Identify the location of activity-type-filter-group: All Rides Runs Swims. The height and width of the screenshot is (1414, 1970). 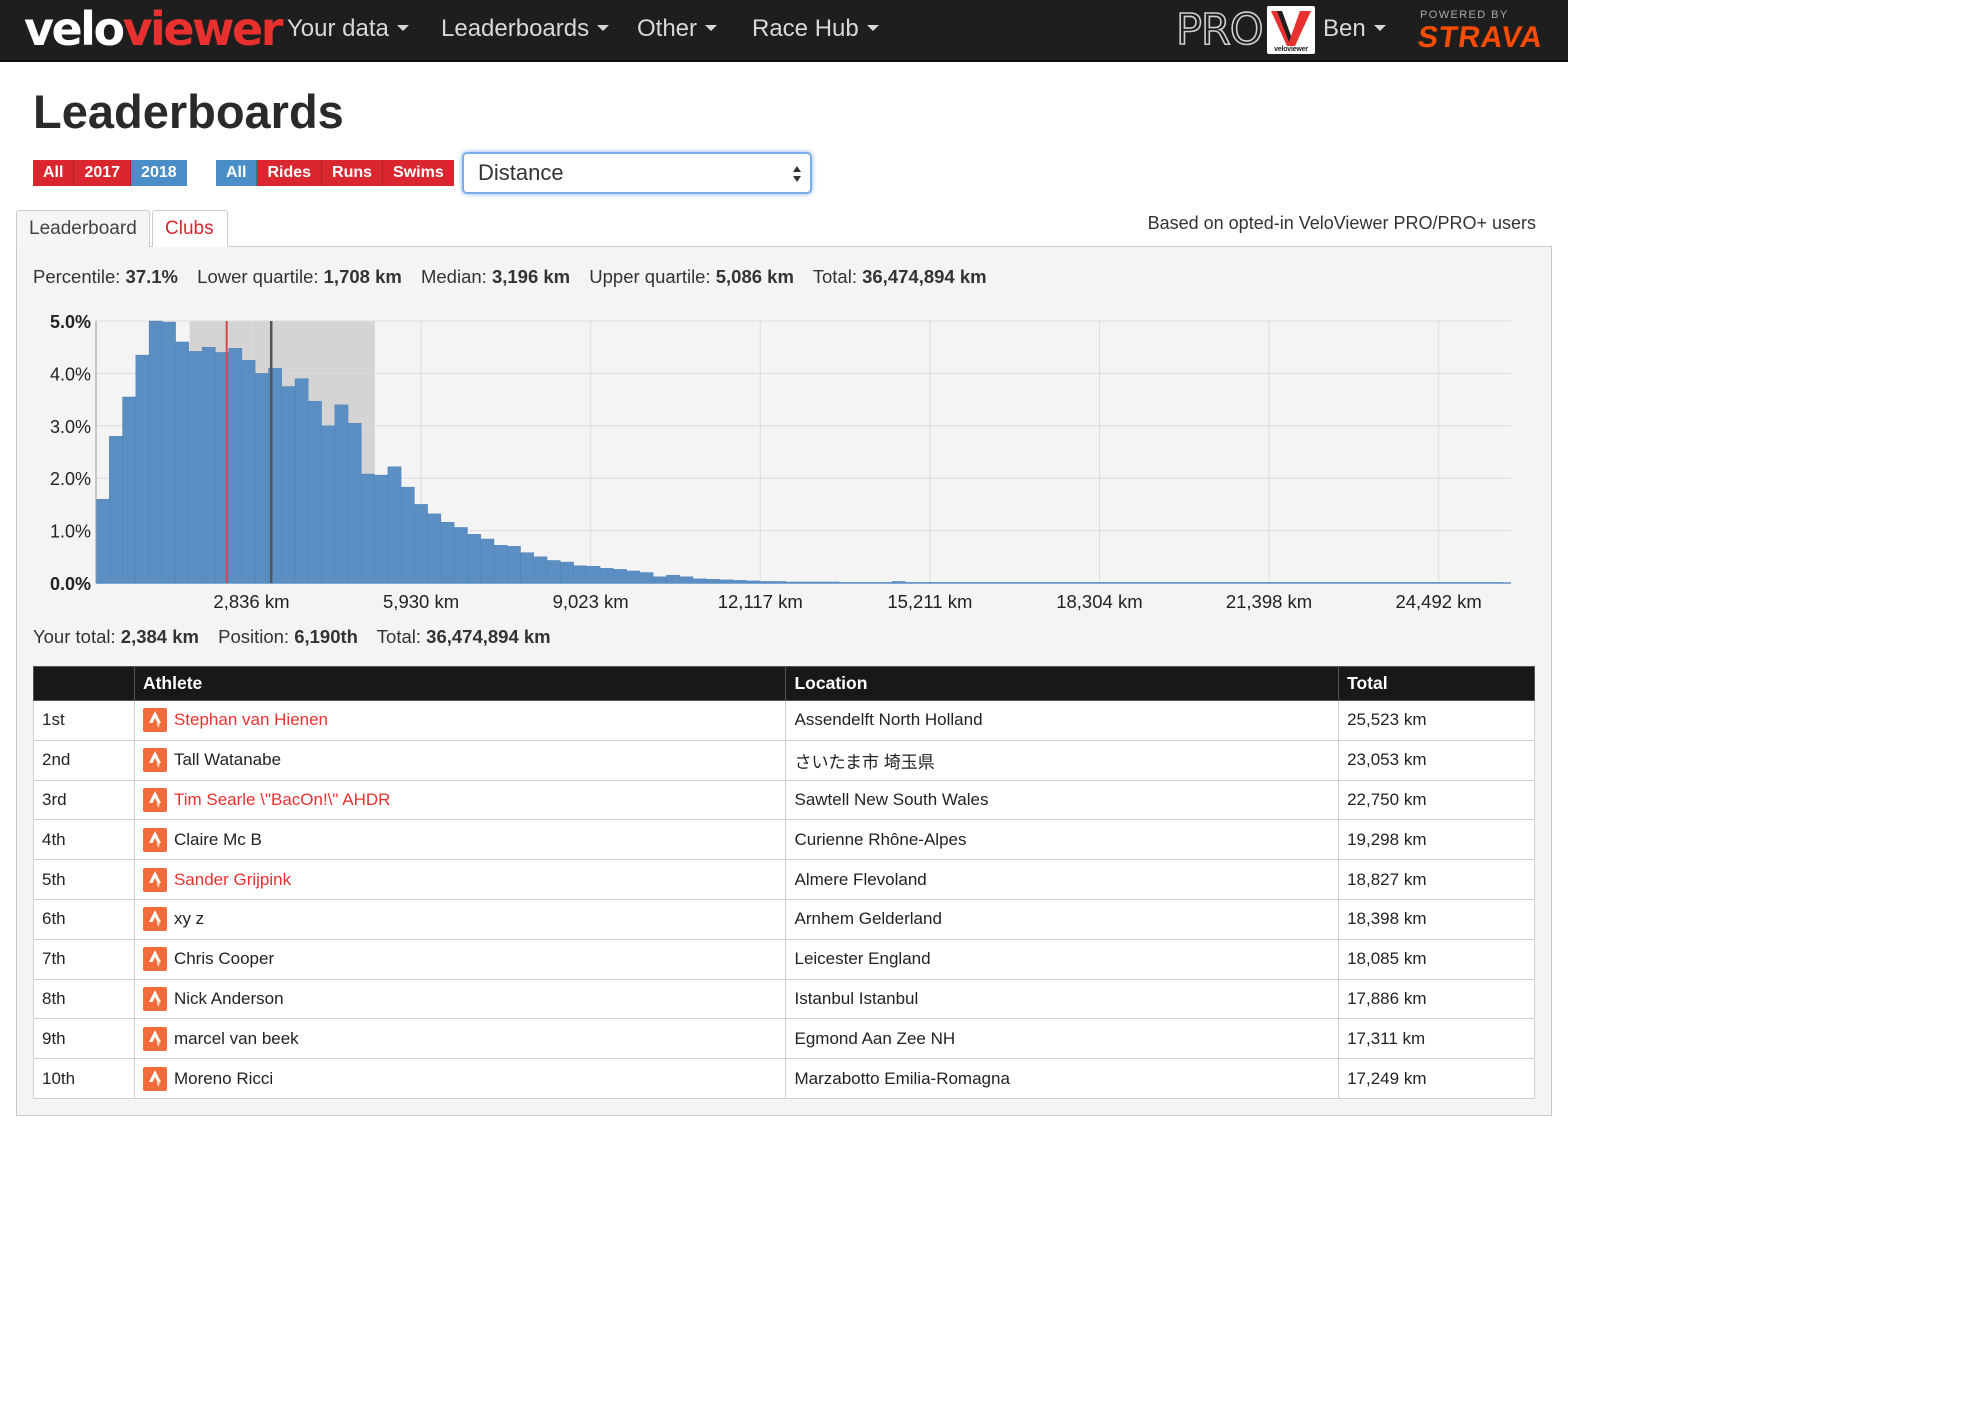
(335, 173).